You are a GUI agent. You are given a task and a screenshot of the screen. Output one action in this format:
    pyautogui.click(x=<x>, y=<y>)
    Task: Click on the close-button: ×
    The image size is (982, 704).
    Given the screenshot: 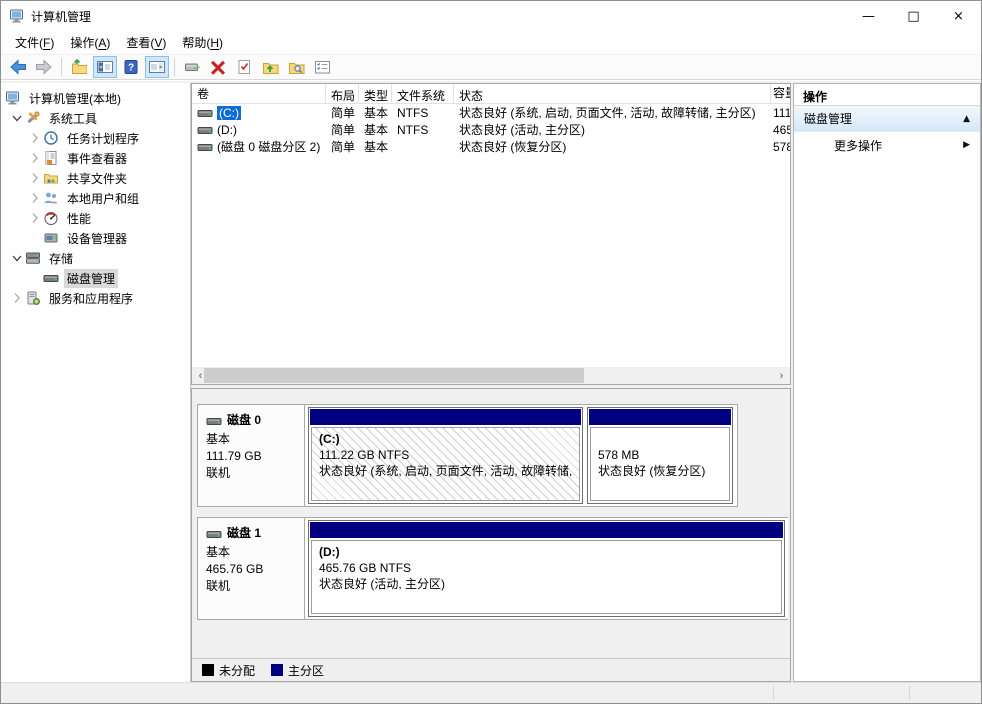 What is the action you would take?
    pyautogui.click(x=958, y=16)
    